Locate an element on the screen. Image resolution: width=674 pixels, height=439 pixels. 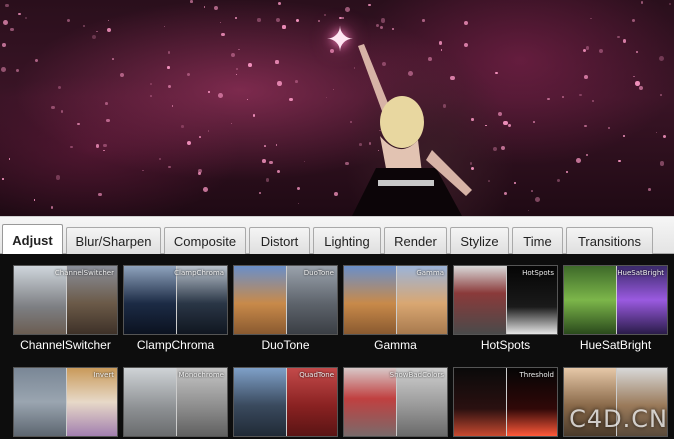
effect-channelswitcher: ChannelSwitcher ChannelSwitcher is located at coordinates (65, 308).